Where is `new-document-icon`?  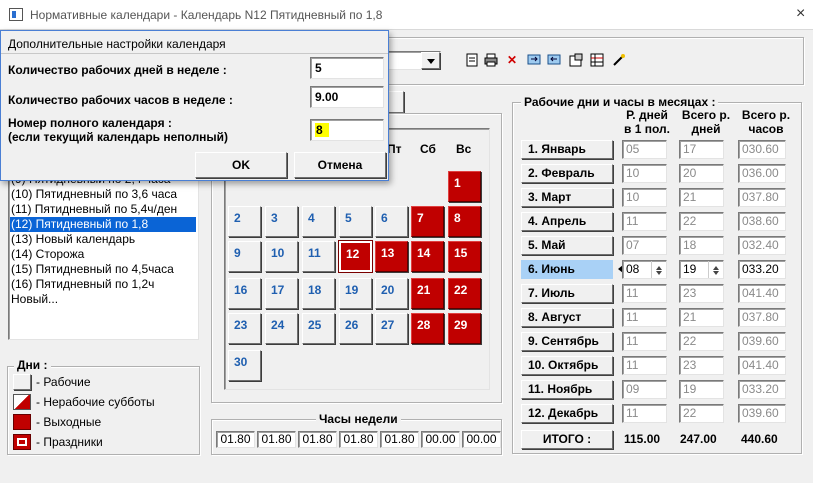 new-document-icon is located at coordinates (472, 60).